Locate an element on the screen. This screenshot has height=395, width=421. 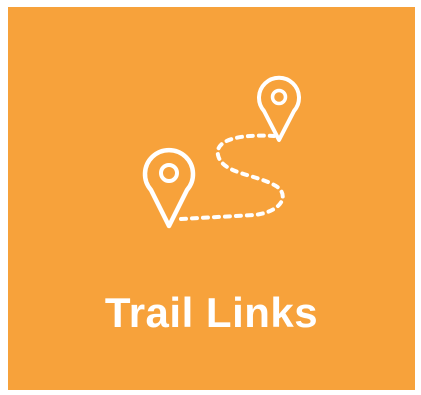
tile-title: Trail Links is located at coordinates (211, 312).